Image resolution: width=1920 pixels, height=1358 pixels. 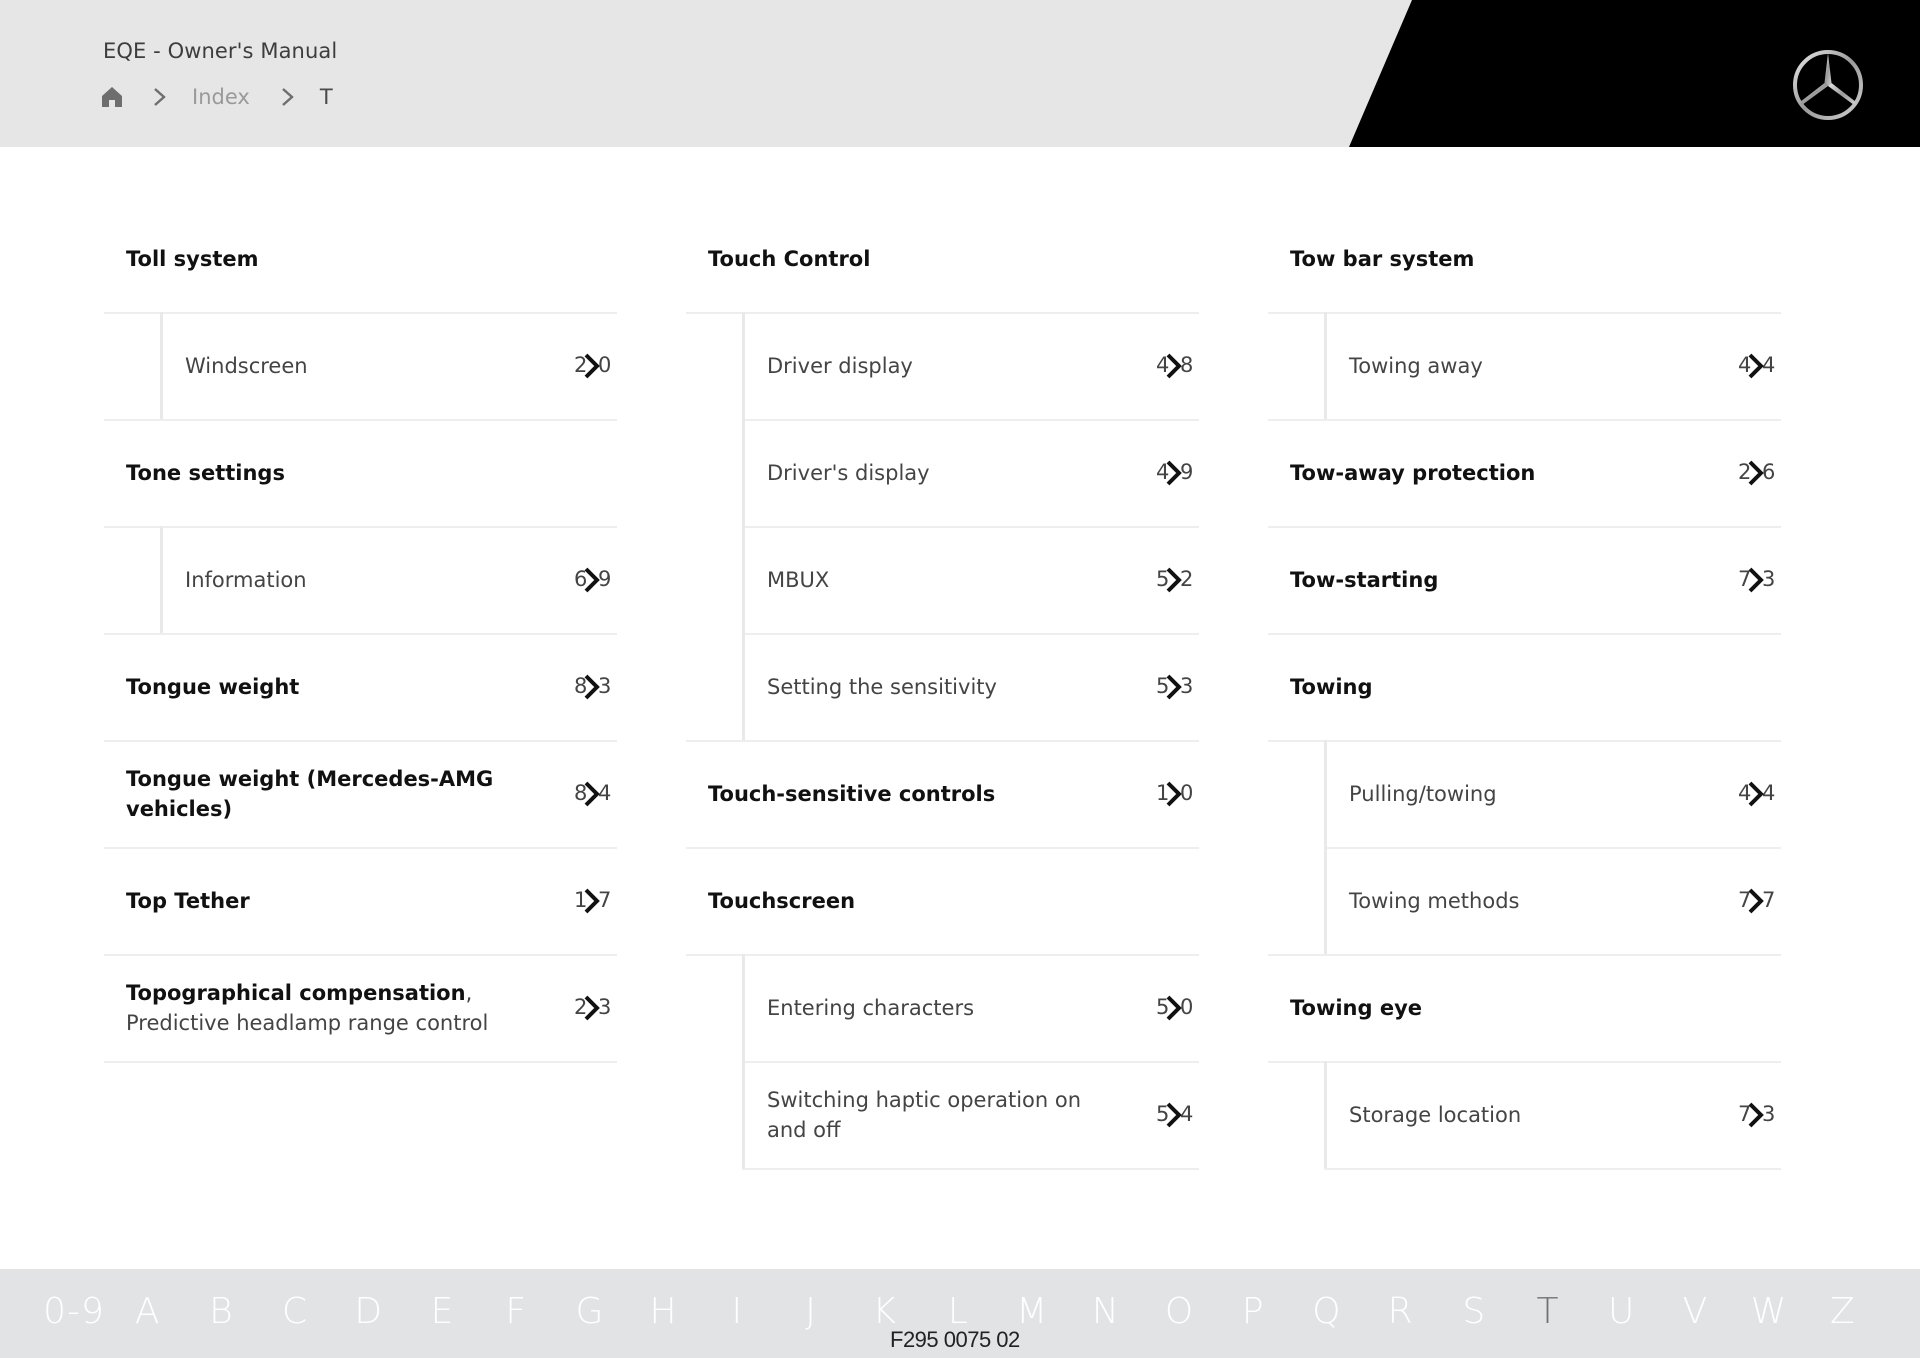 I want to click on alphabet-letter-p: P, so click(x=1253, y=1311).